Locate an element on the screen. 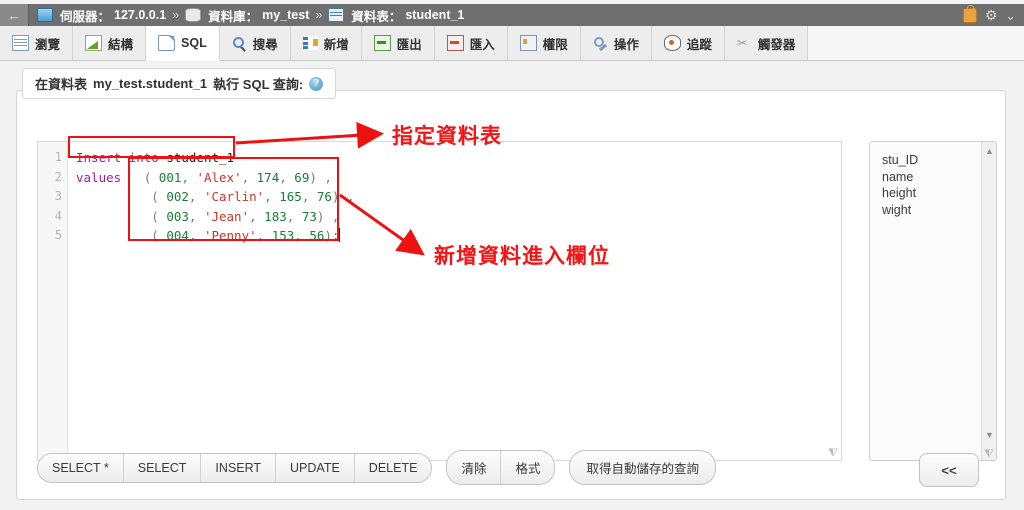 The width and height of the screenshot is (1024, 510). sql-token-num: 73 is located at coordinates (309, 216).